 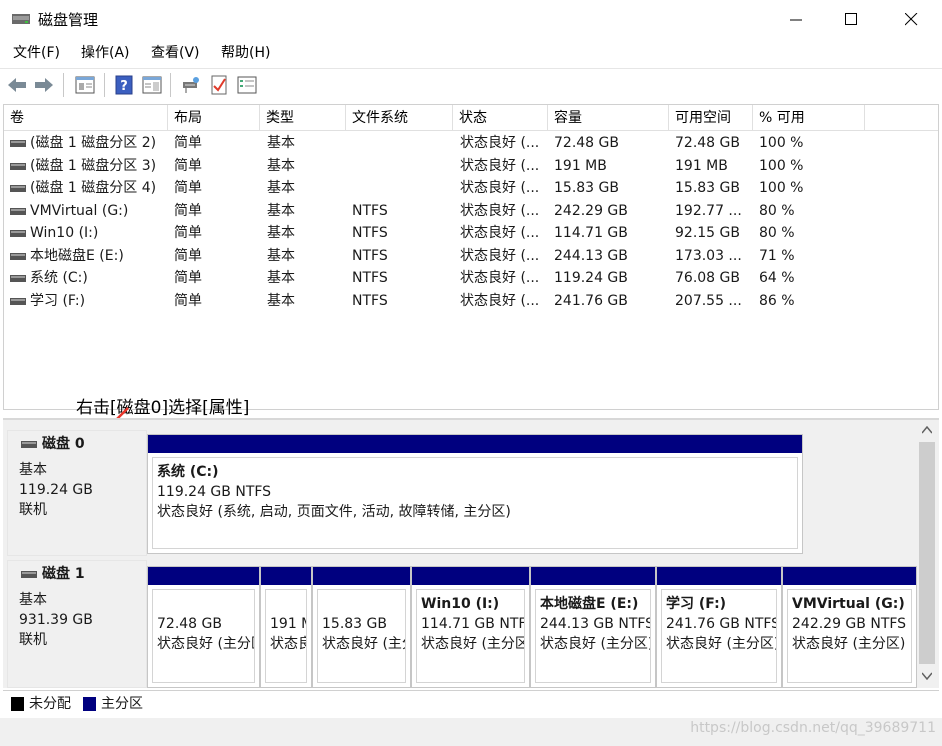 What do you see at coordinates (701, 165) in the screenshot?
I see `volume-cell-free: 191 MB` at bounding box center [701, 165].